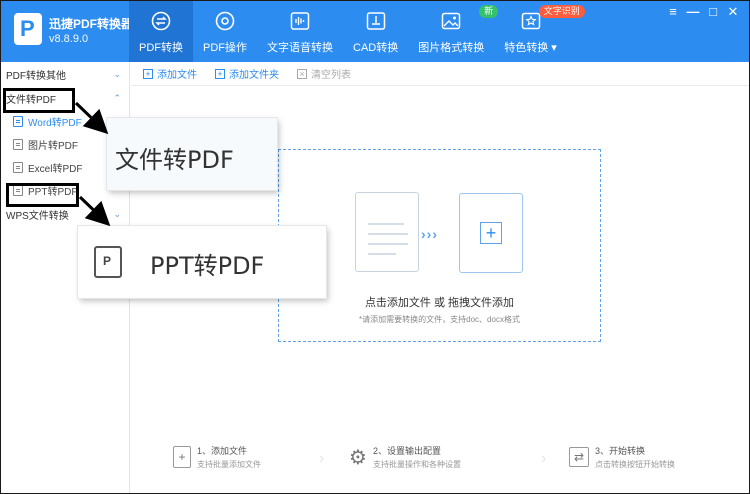 This screenshot has width=750, height=494. I want to click on maximize-icon: □, so click(713, 12).